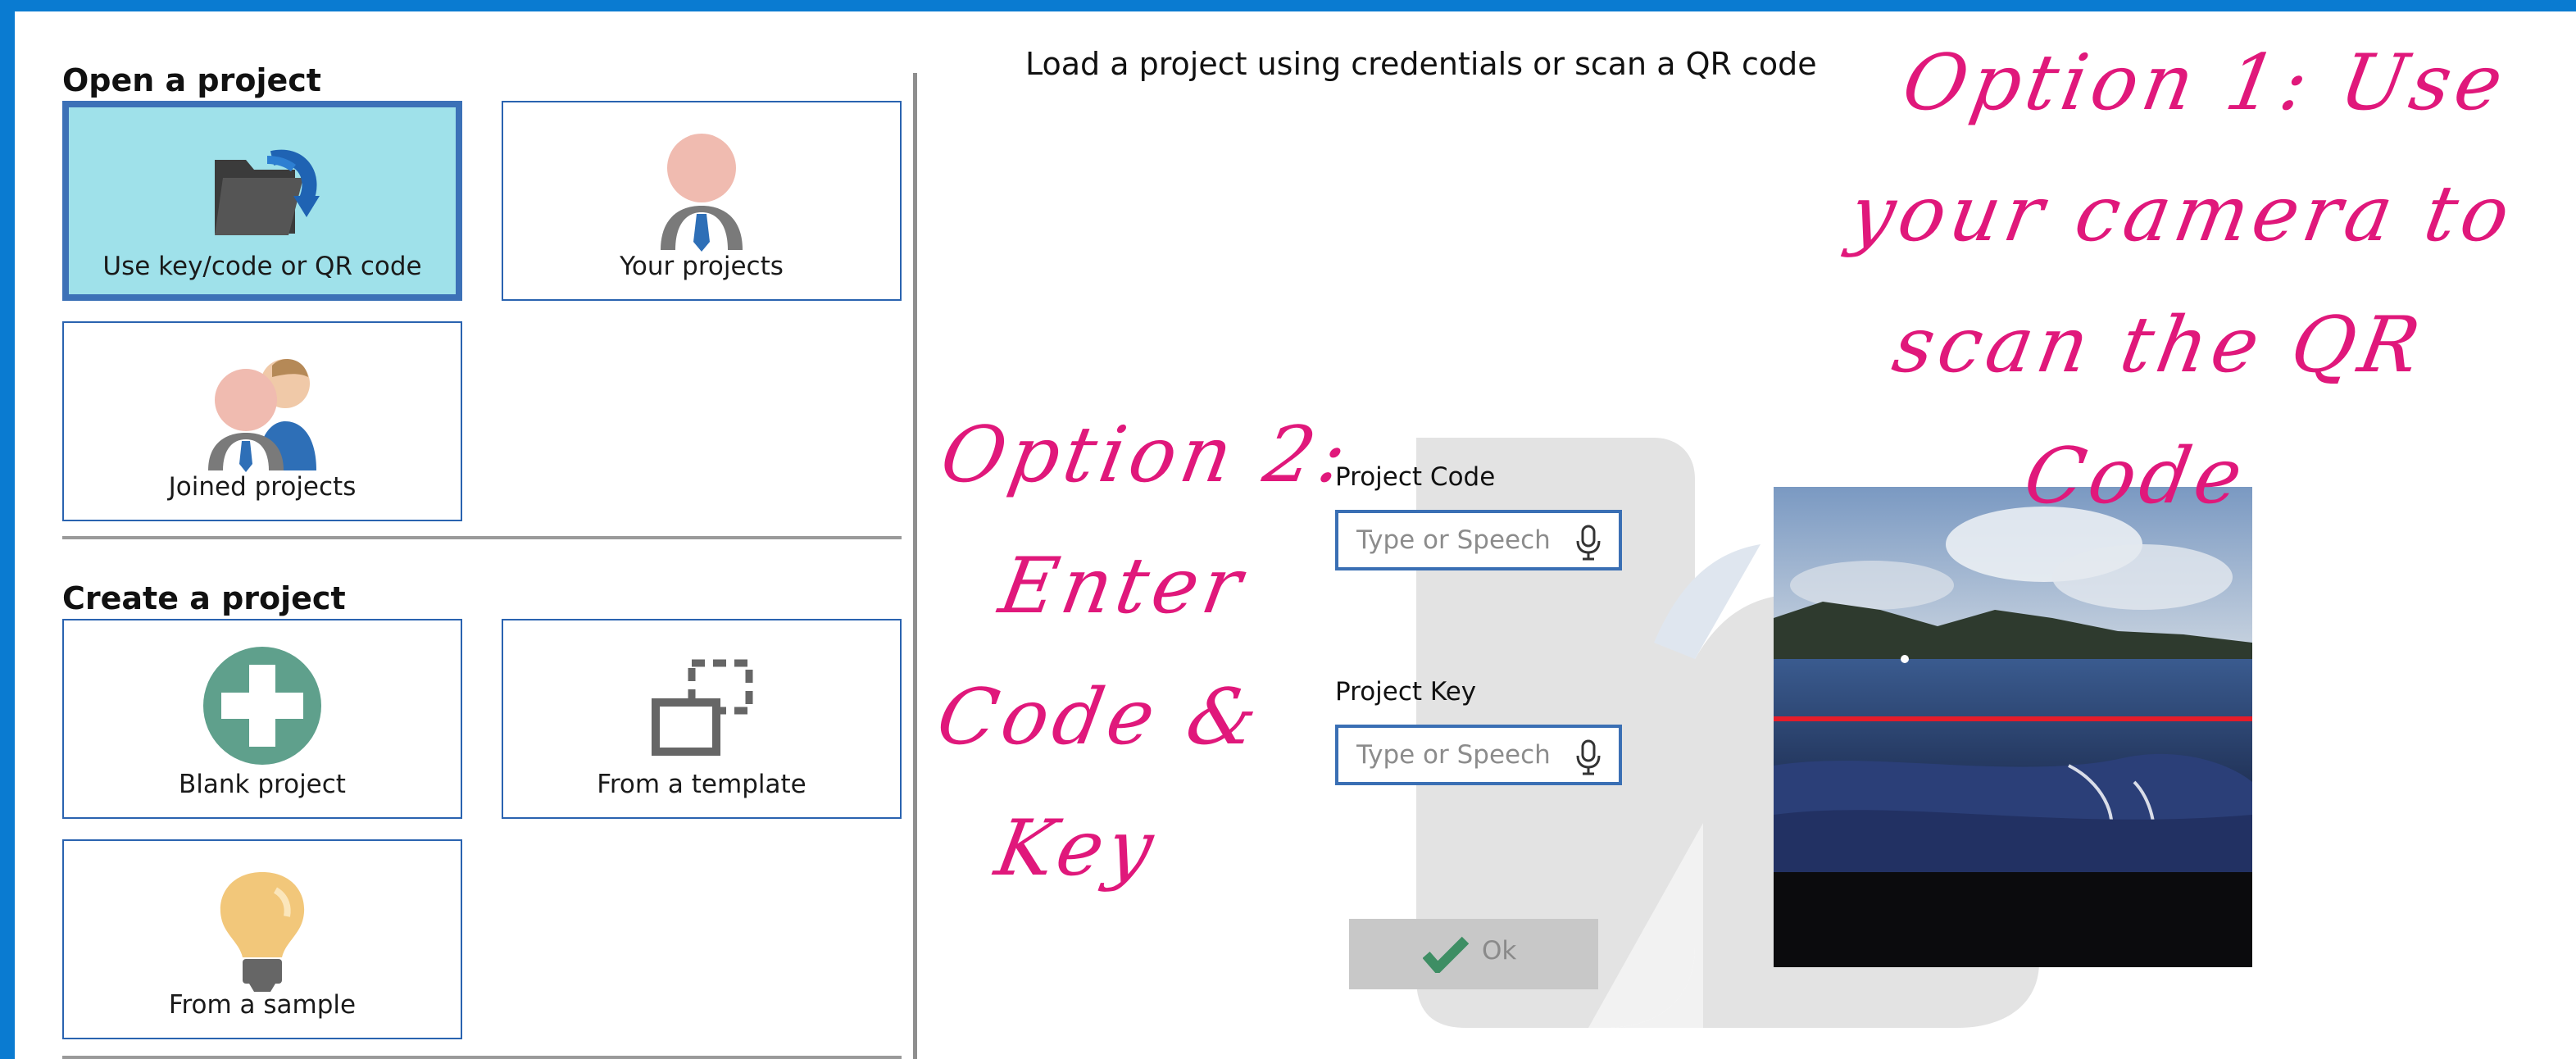 This screenshot has width=2576, height=1059. I want to click on annotation-line: Code, so click(2135, 476).